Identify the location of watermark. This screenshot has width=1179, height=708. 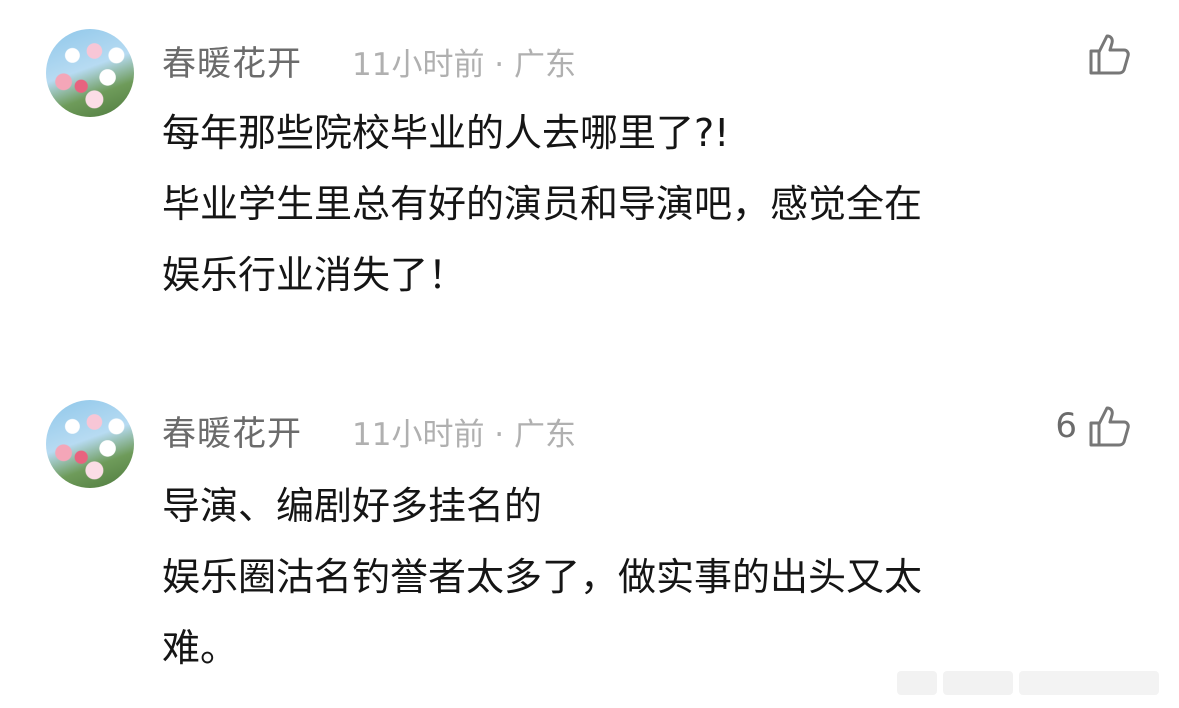
(1032, 683).